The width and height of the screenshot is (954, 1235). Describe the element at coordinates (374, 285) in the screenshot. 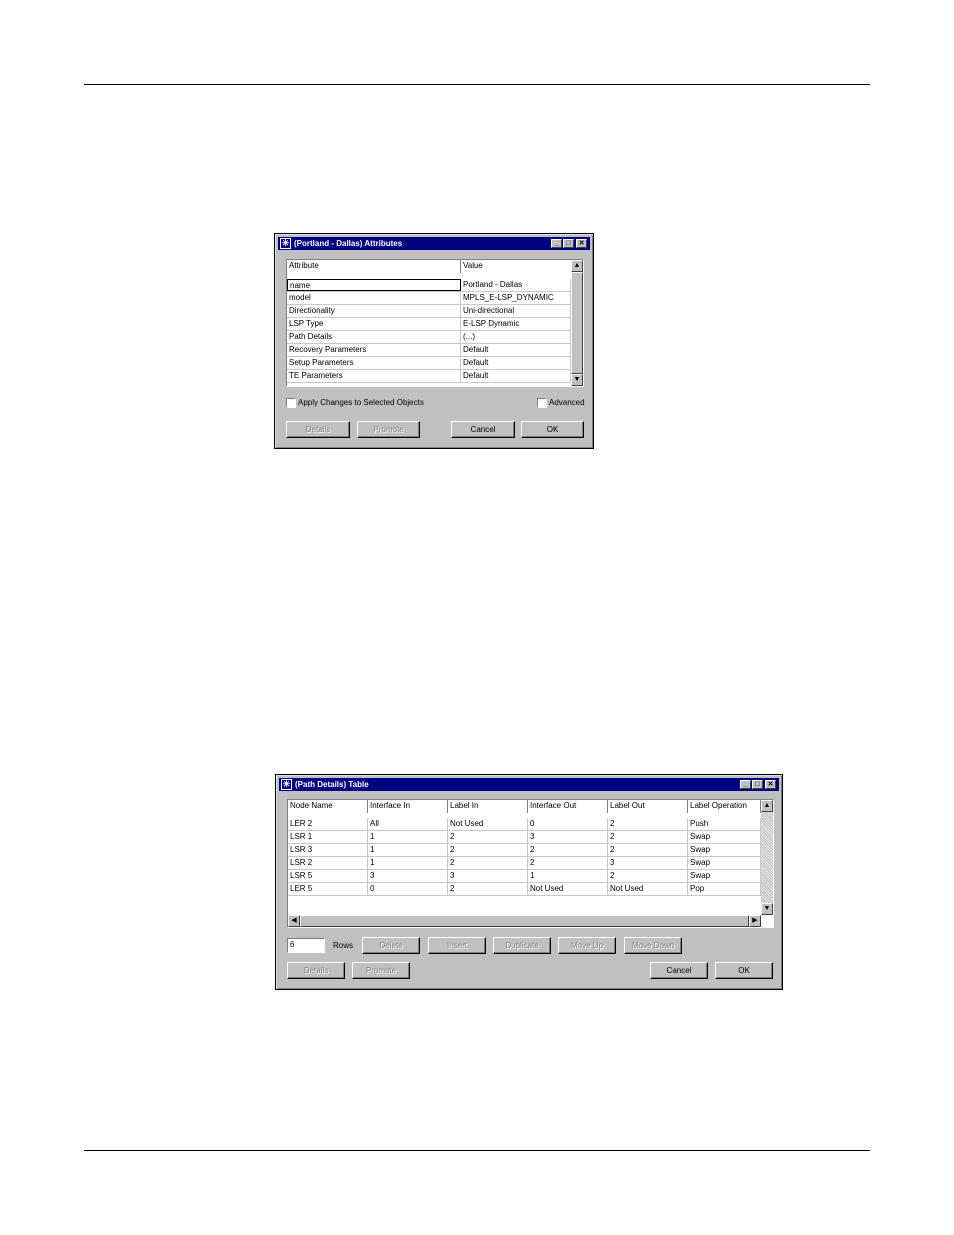

I see `attribute-name-cell: name` at that location.